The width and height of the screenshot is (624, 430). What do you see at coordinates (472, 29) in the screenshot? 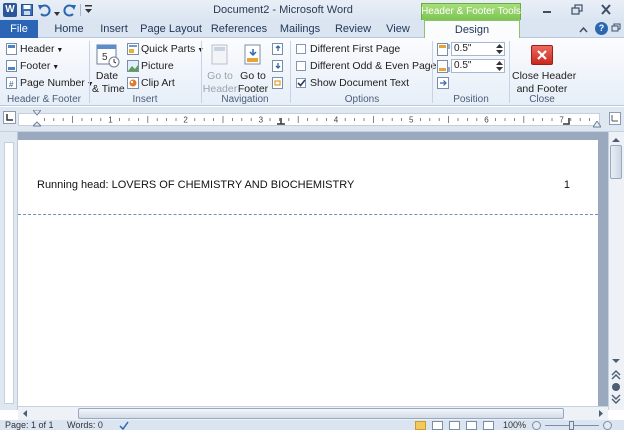
I see `tab-design: Design` at bounding box center [472, 29].